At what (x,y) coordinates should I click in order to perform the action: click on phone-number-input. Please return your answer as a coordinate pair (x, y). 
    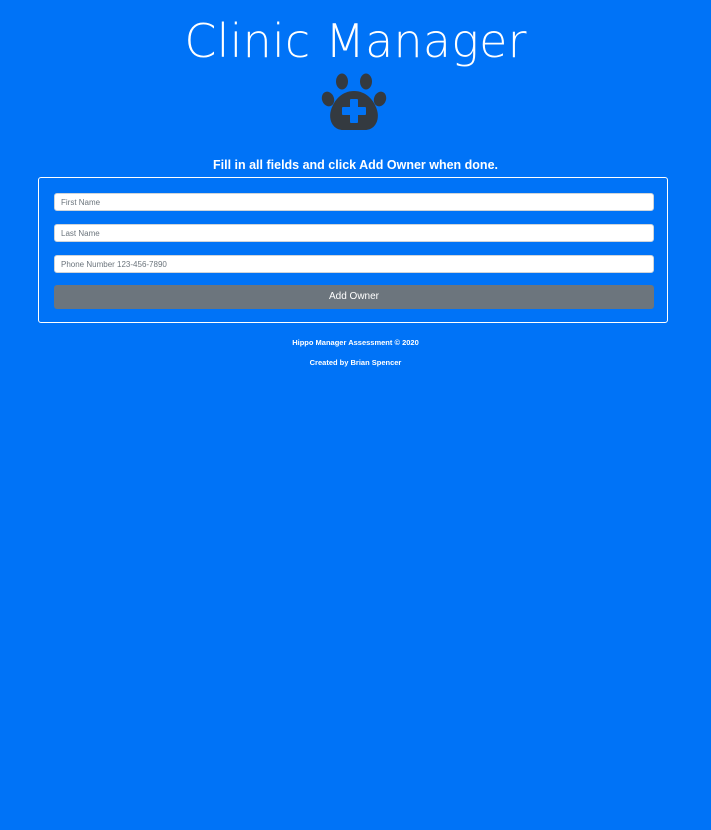
    Looking at the image, I should click on (354, 264).